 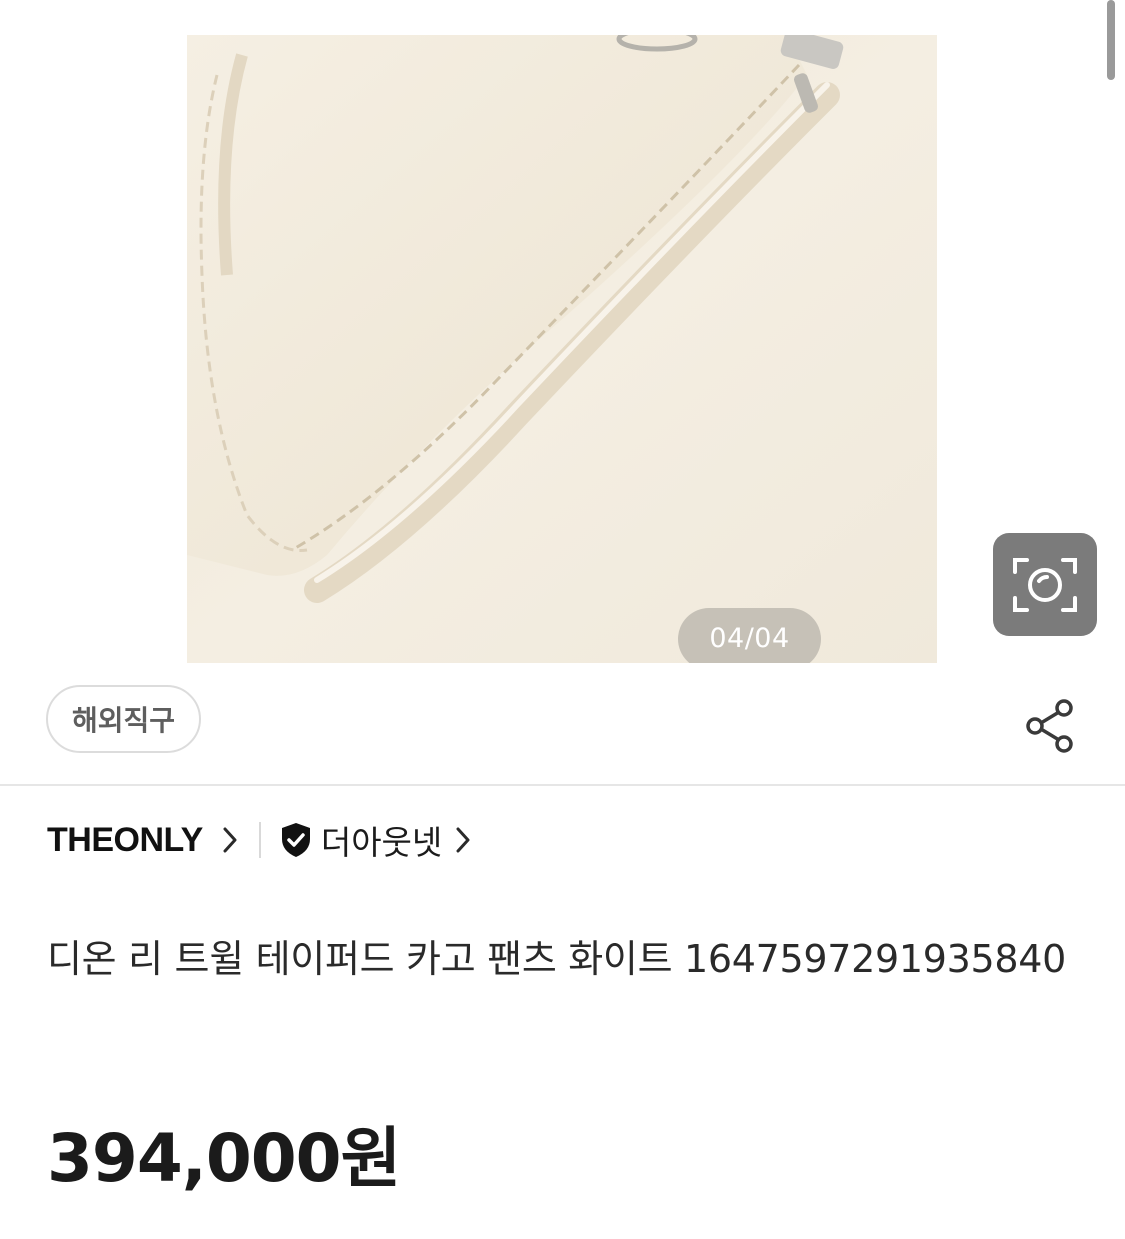 I want to click on brand-seller-separator, so click(x=259, y=840).